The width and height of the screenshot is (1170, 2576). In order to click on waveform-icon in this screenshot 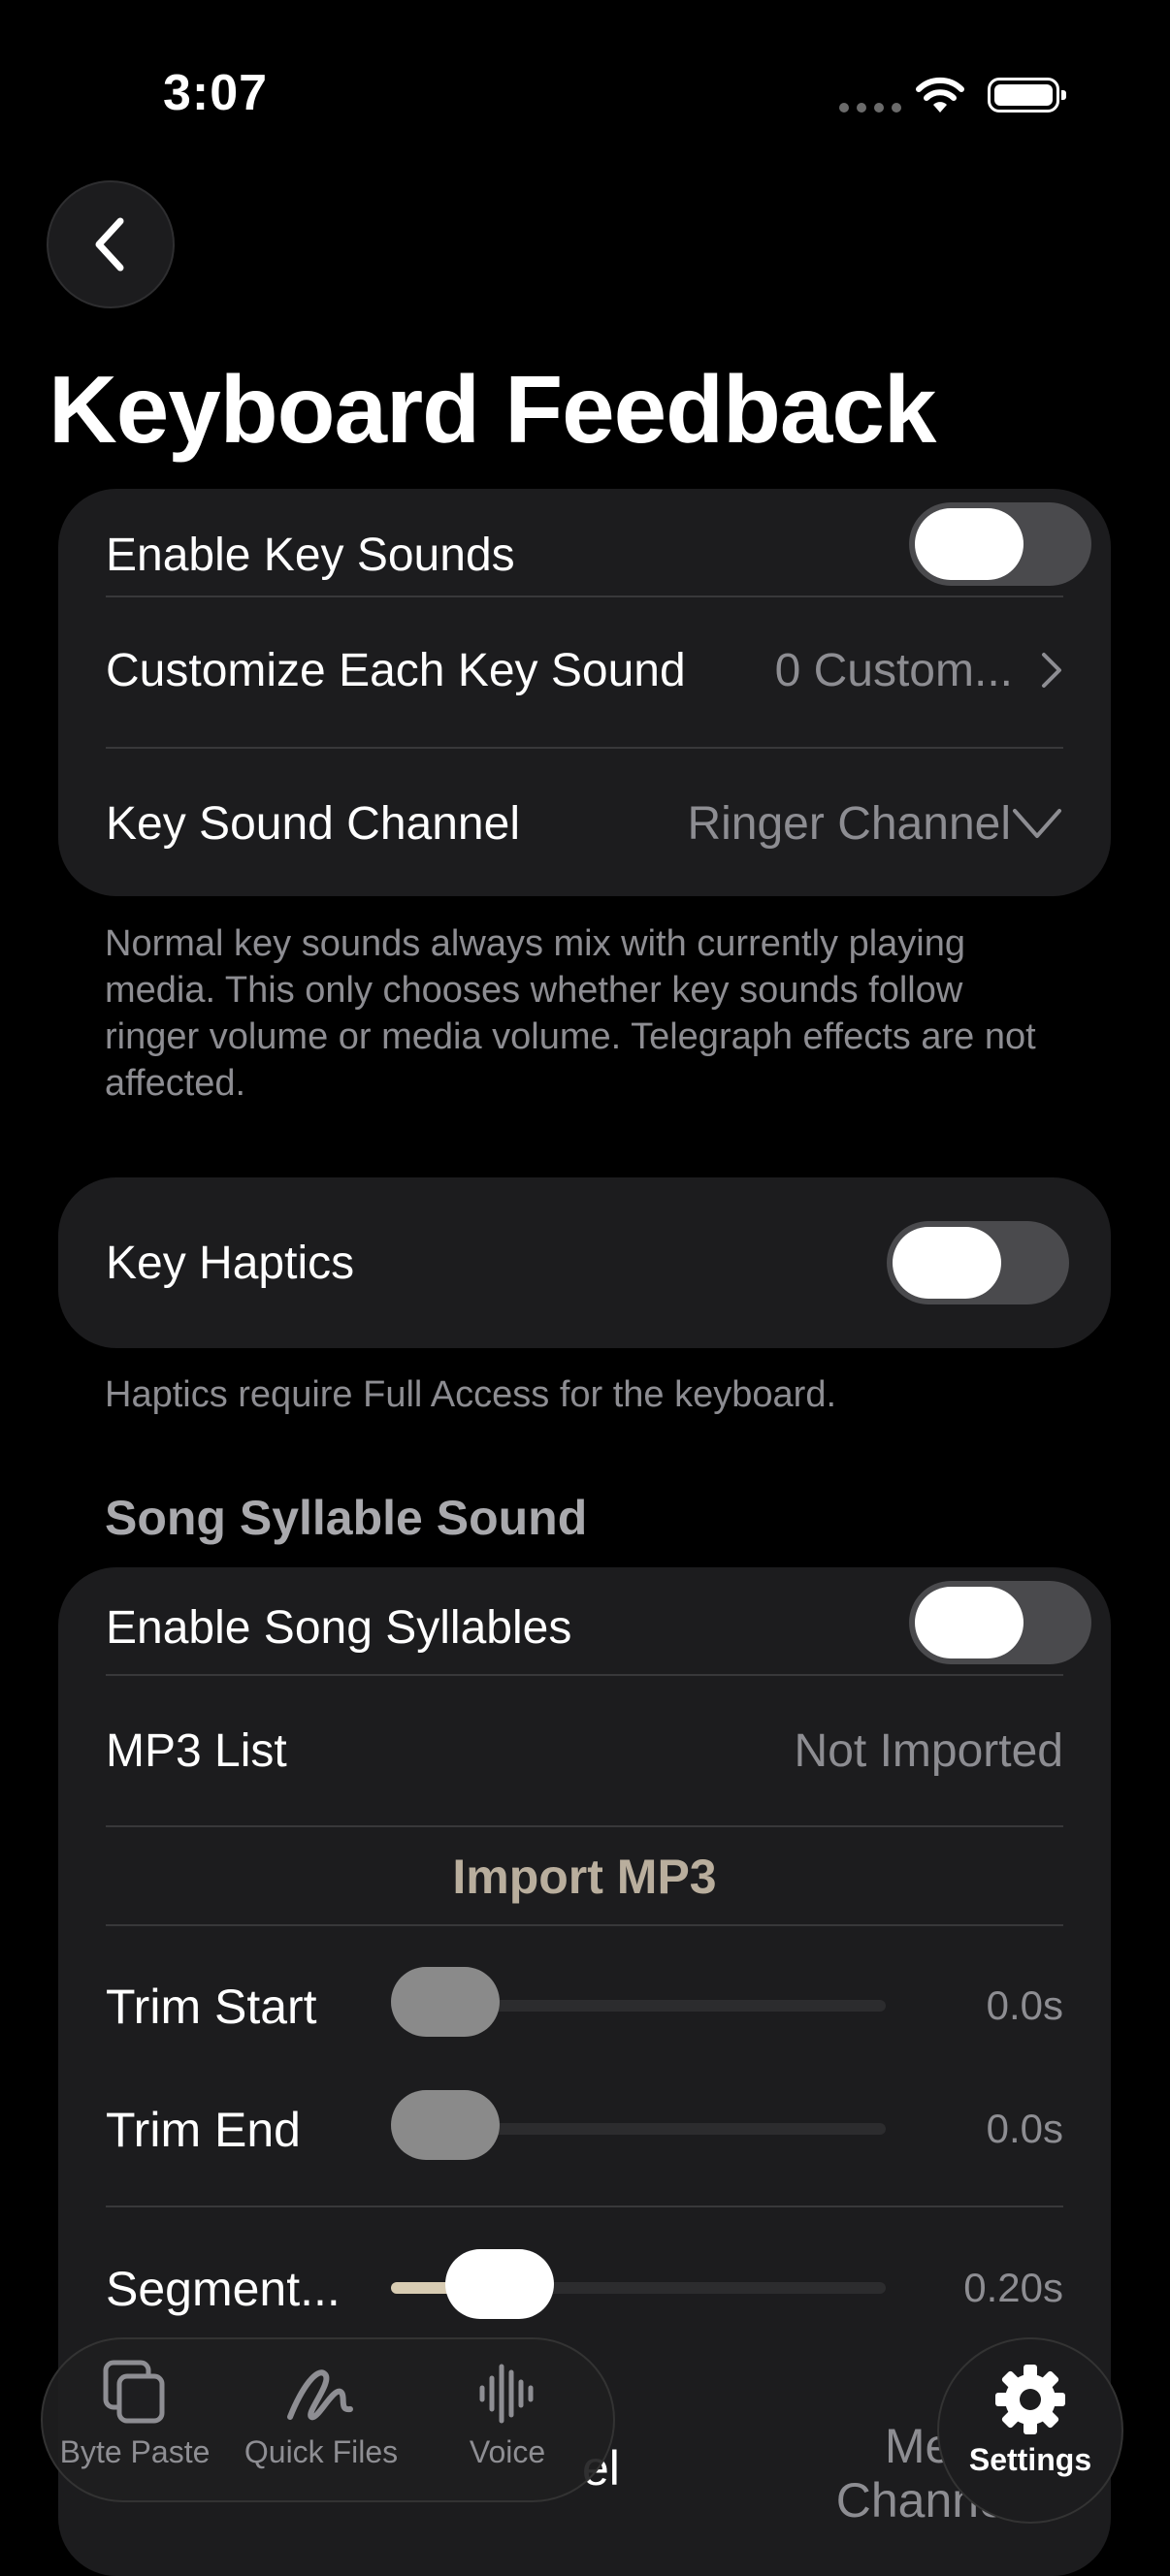, I will do `click(506, 2394)`.